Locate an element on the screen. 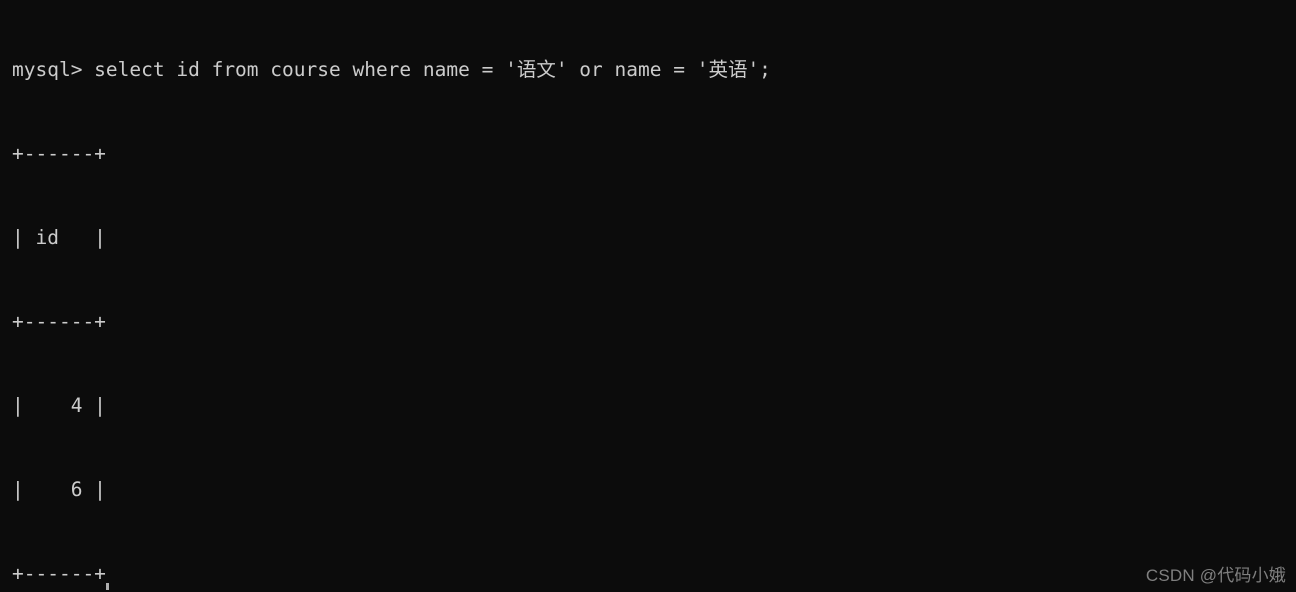 This screenshot has width=1296, height=592. terminal-line-6: | 6 | is located at coordinates (59, 489).